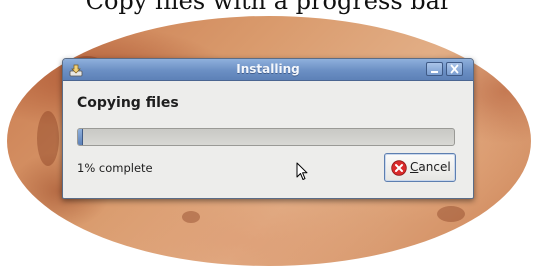  Describe the element at coordinates (115, 168) in the screenshot. I see `progress-status: 1% complete` at that location.